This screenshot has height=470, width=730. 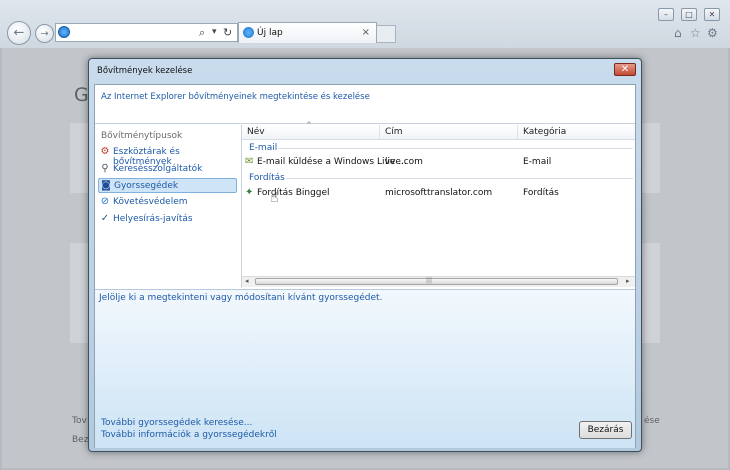 I want to click on addon-type-label: Gyorssegédek, so click(x=146, y=186).